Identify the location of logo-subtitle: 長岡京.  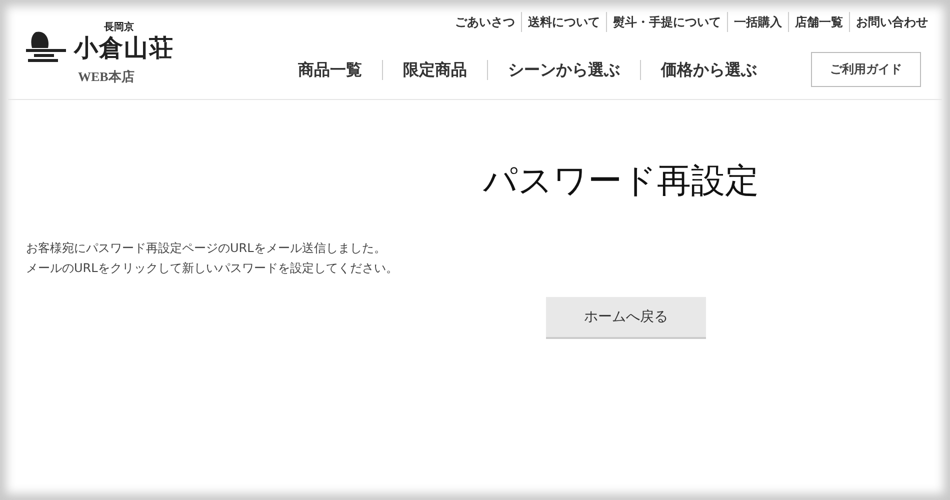
(119, 27).